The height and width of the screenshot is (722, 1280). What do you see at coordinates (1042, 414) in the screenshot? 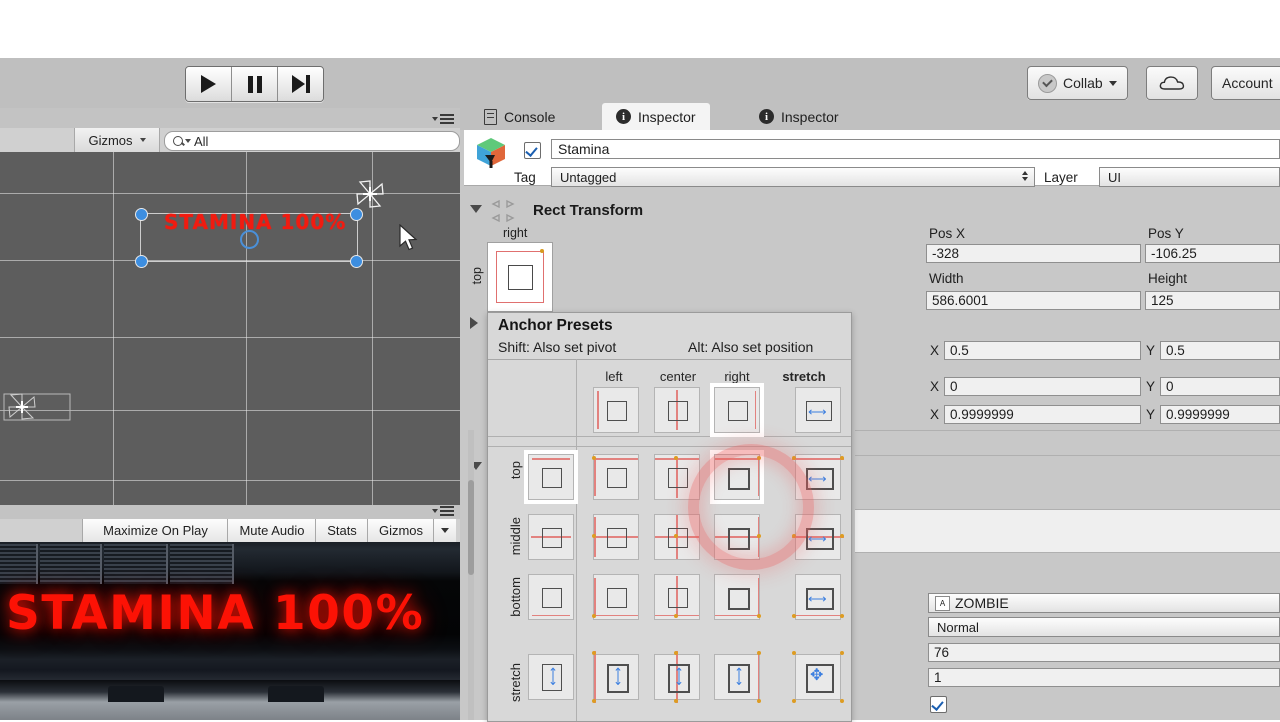
I see `anchor-max-x-input: 0.9999999` at bounding box center [1042, 414].